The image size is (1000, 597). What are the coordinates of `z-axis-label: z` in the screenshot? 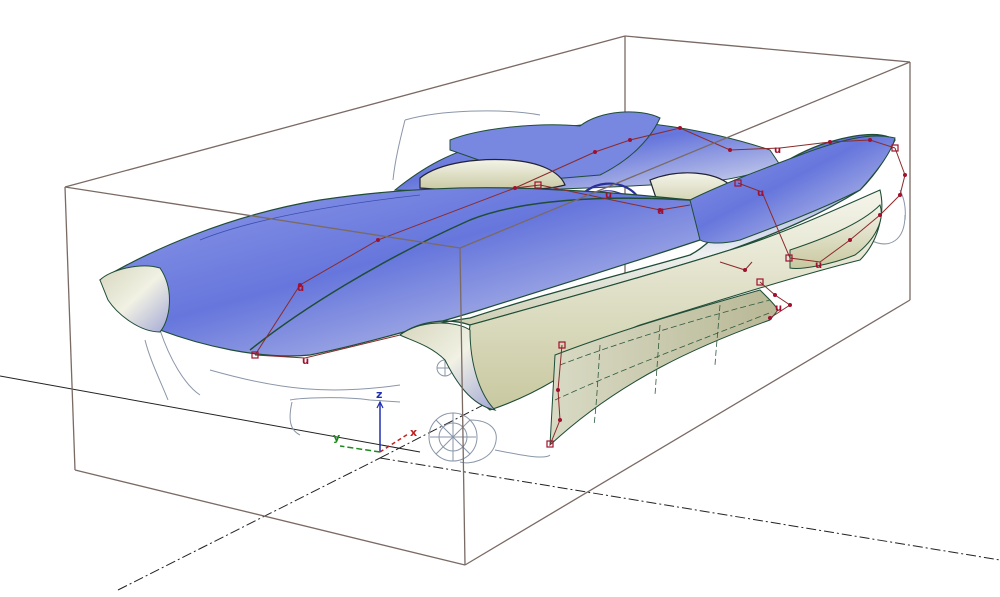 It's located at (379, 394).